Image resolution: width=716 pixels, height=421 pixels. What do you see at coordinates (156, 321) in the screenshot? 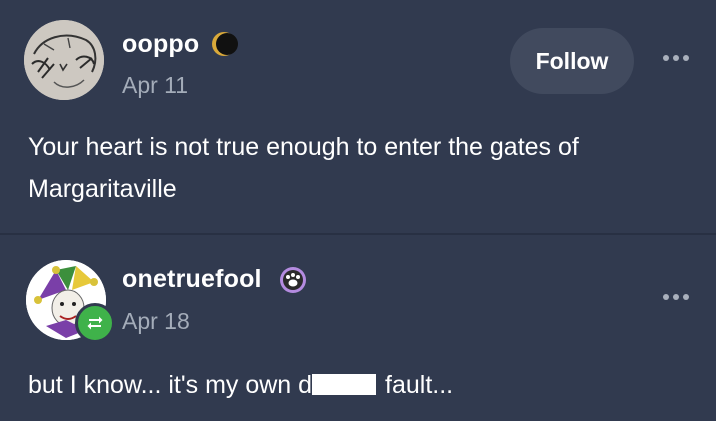
I see `post-date: Apr 18` at bounding box center [156, 321].